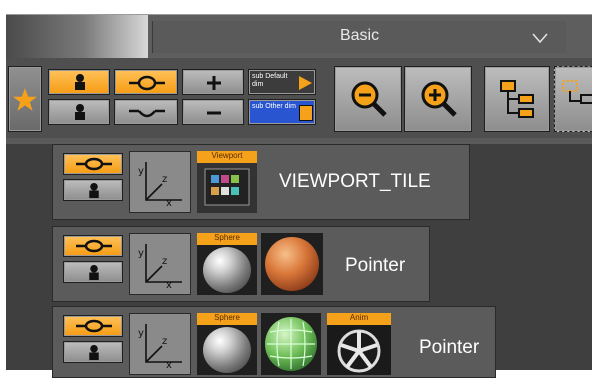 This screenshot has height=378, width=592. What do you see at coordinates (305, 83) in the screenshot?
I see `play-icon` at bounding box center [305, 83].